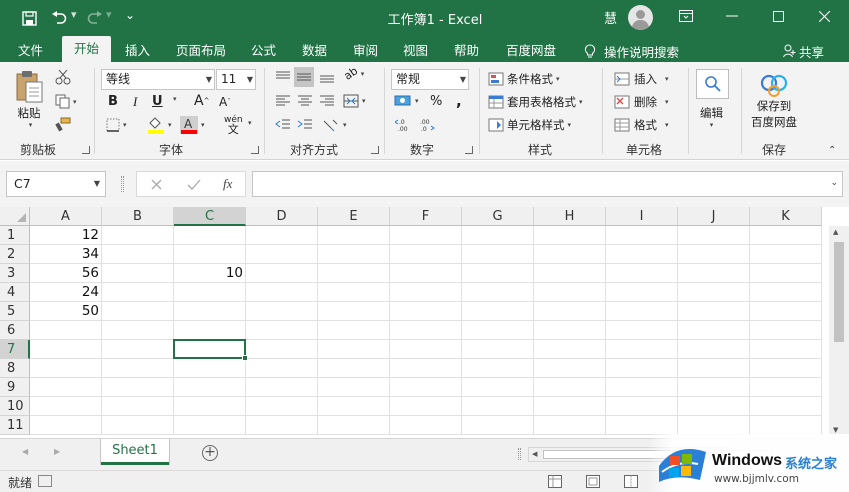 The width and height of the screenshot is (849, 492). What do you see at coordinates (283, 101) in the screenshot?
I see `align-left-button` at bounding box center [283, 101].